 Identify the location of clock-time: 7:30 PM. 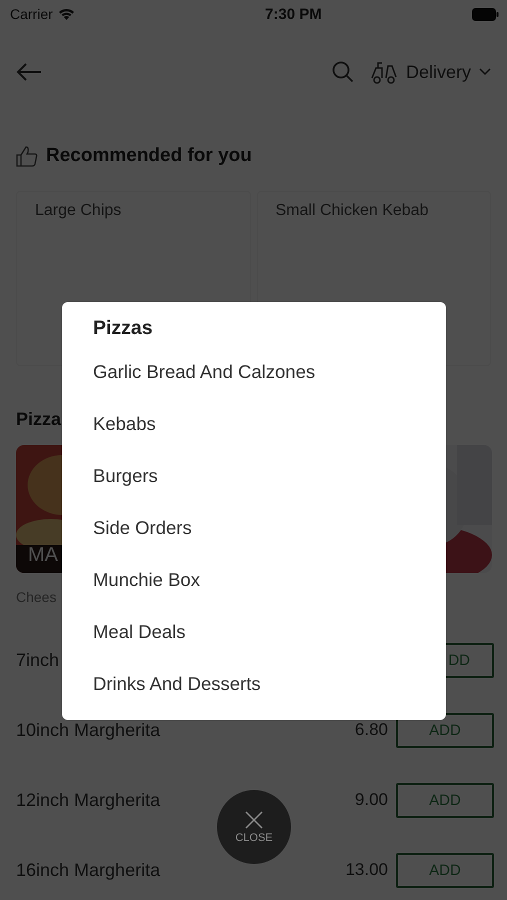
(293, 14).